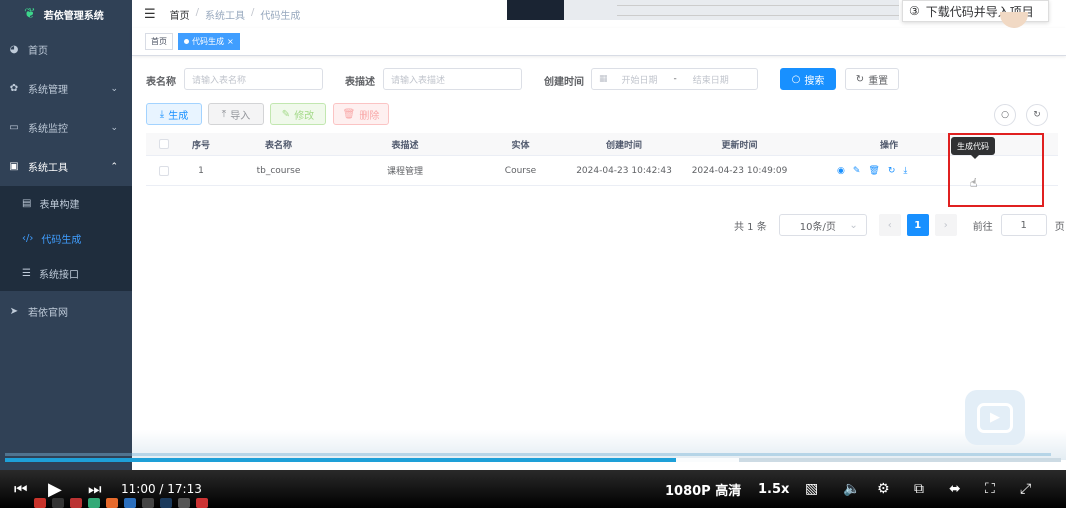 This screenshot has height=508, width=1066. Describe the element at coordinates (533, 460) in the screenshot. I see `progress-bar` at that location.